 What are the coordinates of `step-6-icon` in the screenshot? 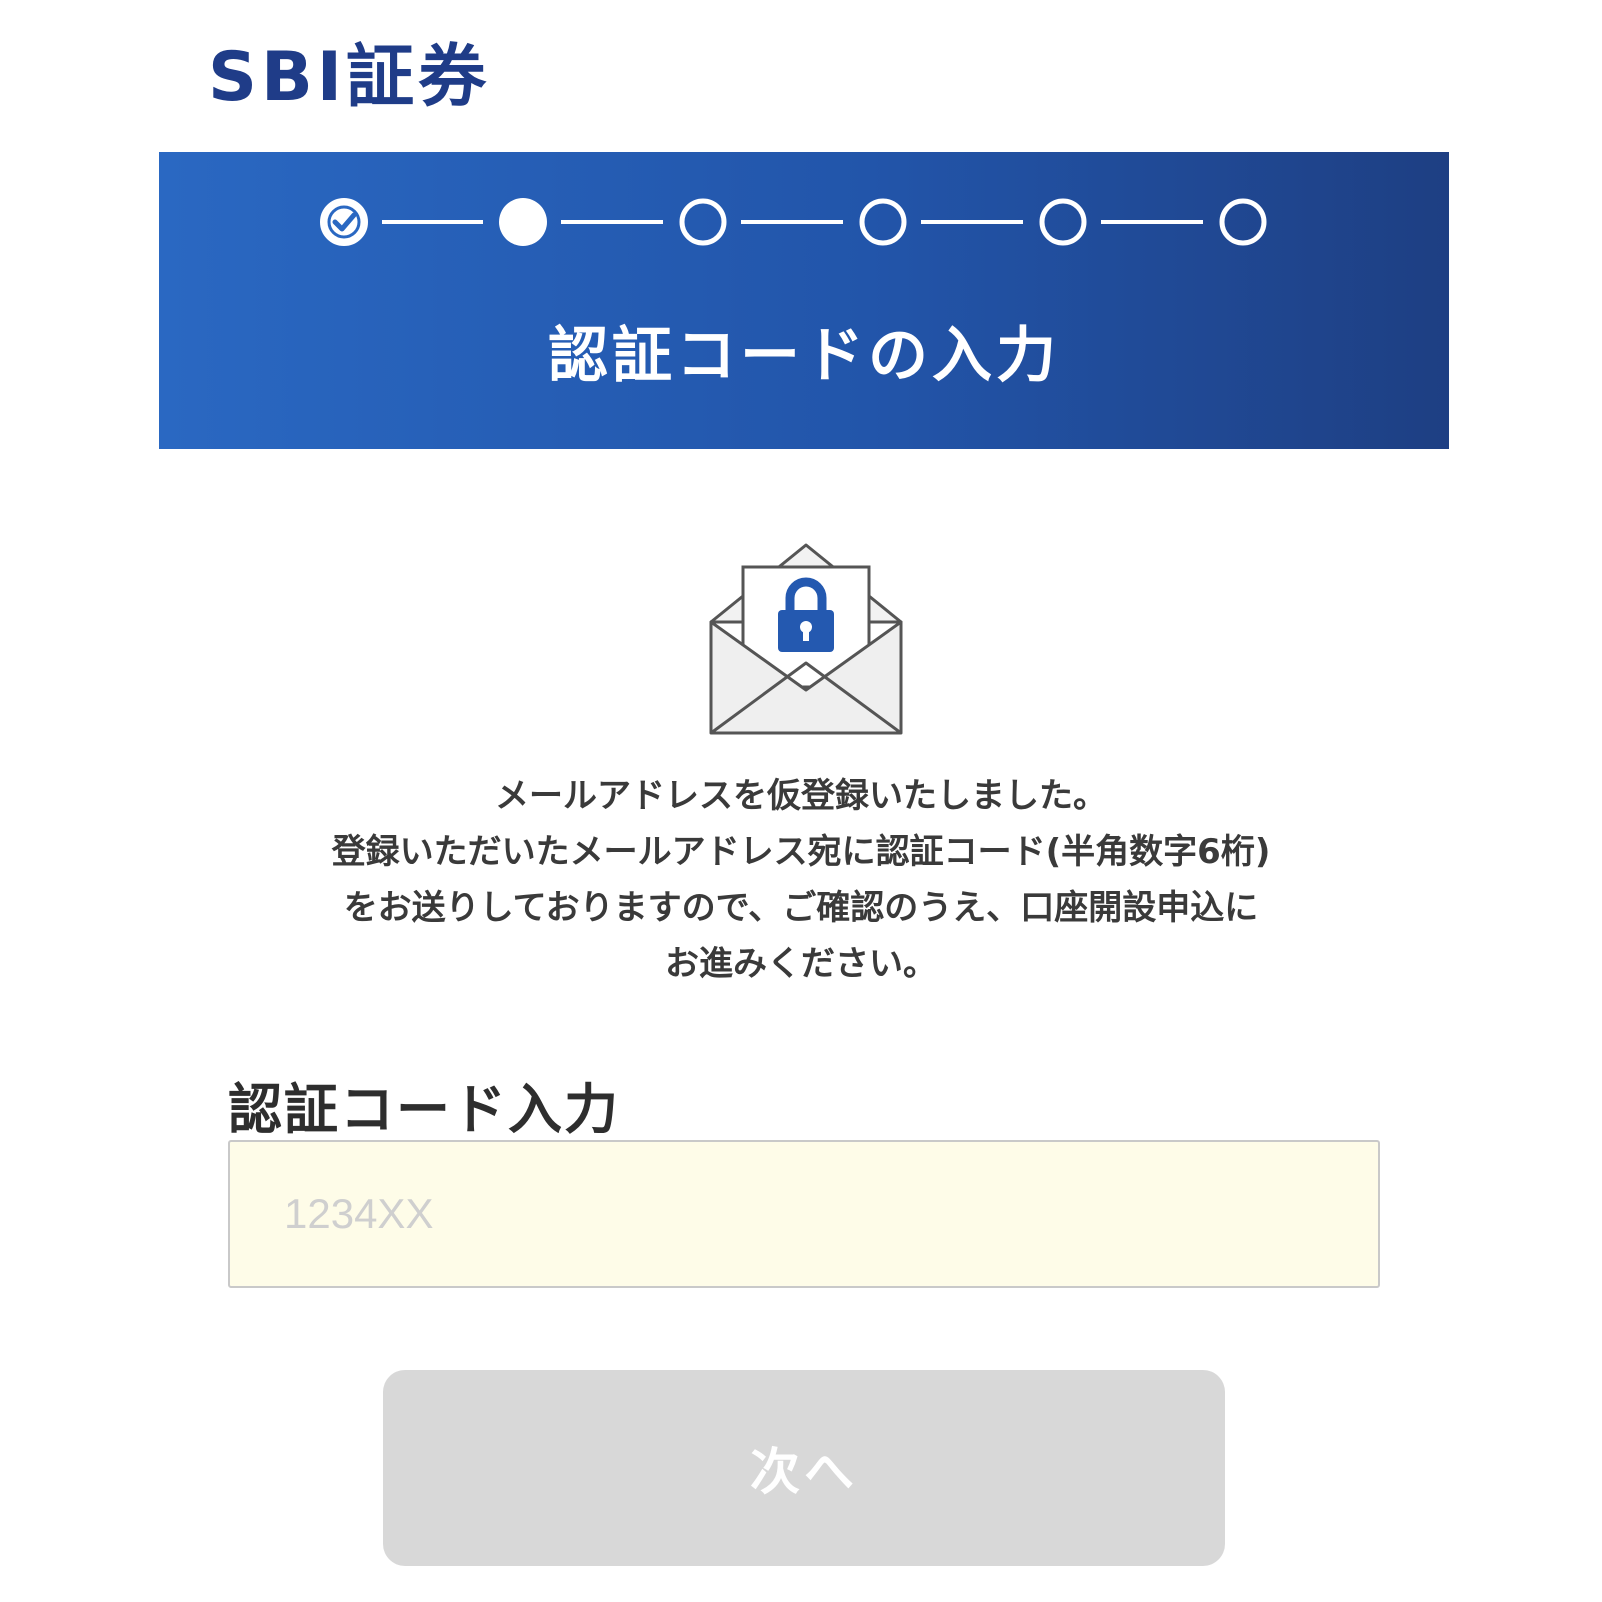 It's located at (1243, 222).